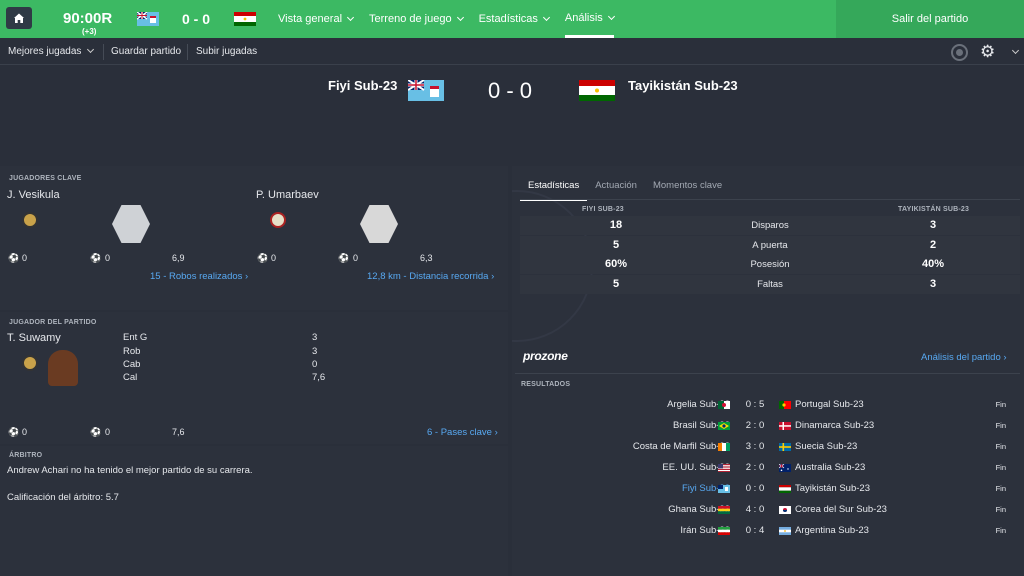 This screenshot has width=1024, height=576. Describe the element at coordinates (767, 488) in the screenshot. I see `result-row: Fiyi Sub-23 0 : 0 Tayikistán Sub-23 Fin` at that location.